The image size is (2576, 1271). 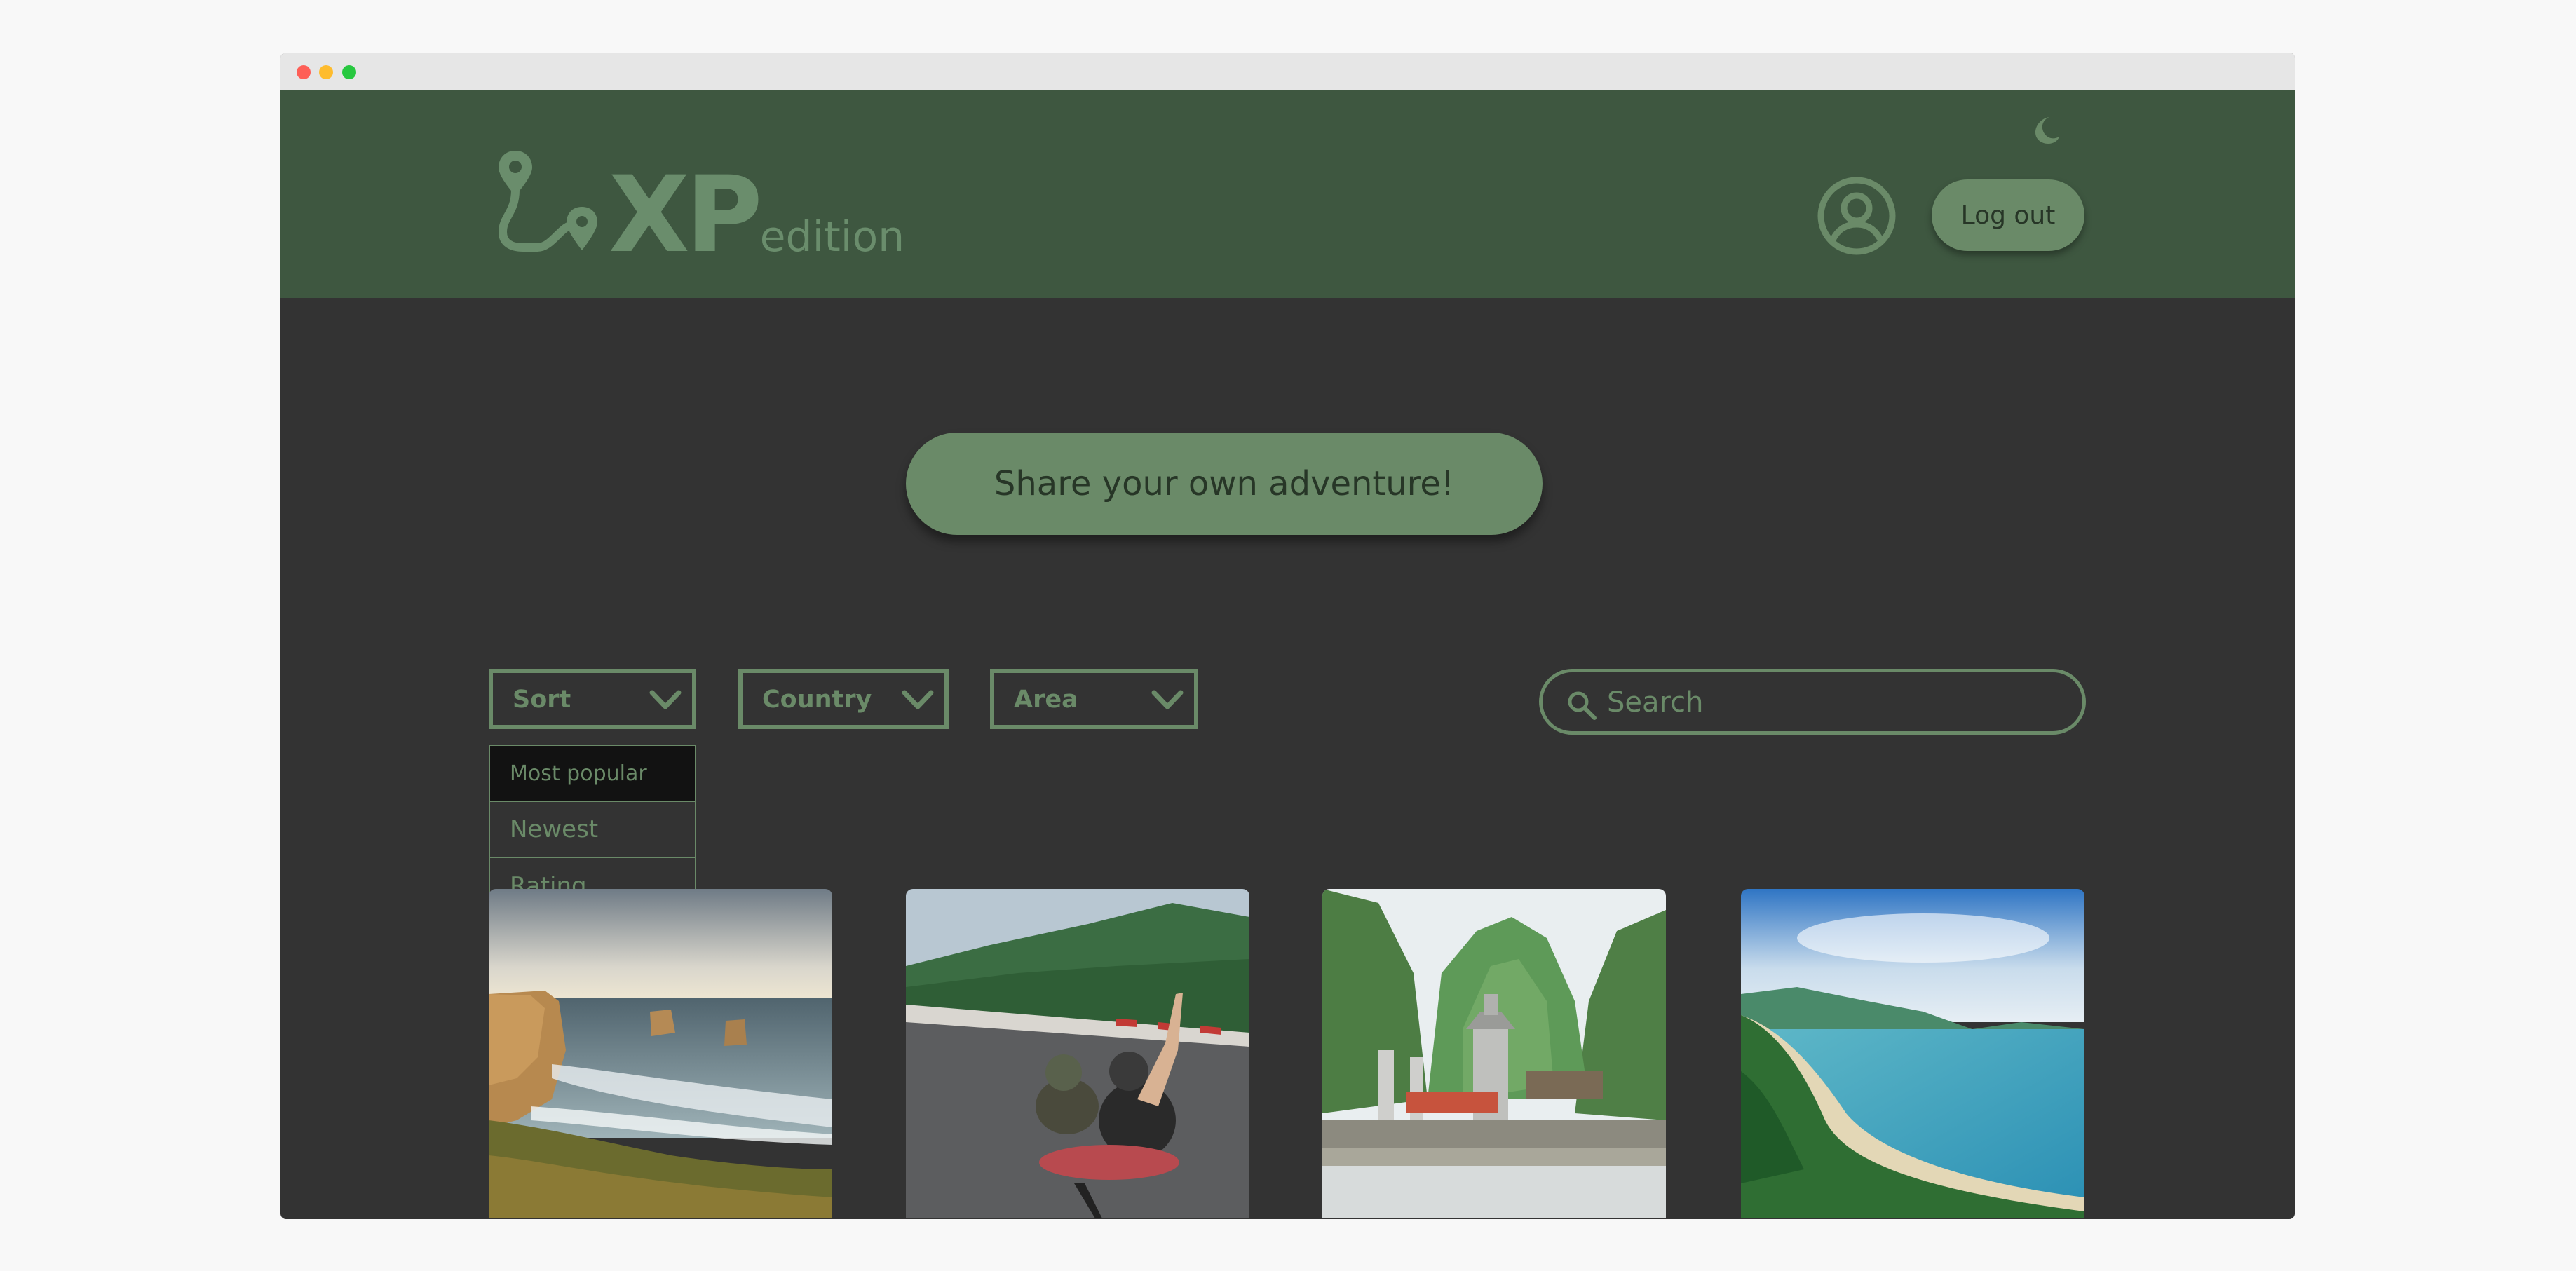 I want to click on route-pin-icon, so click(x=549, y=203).